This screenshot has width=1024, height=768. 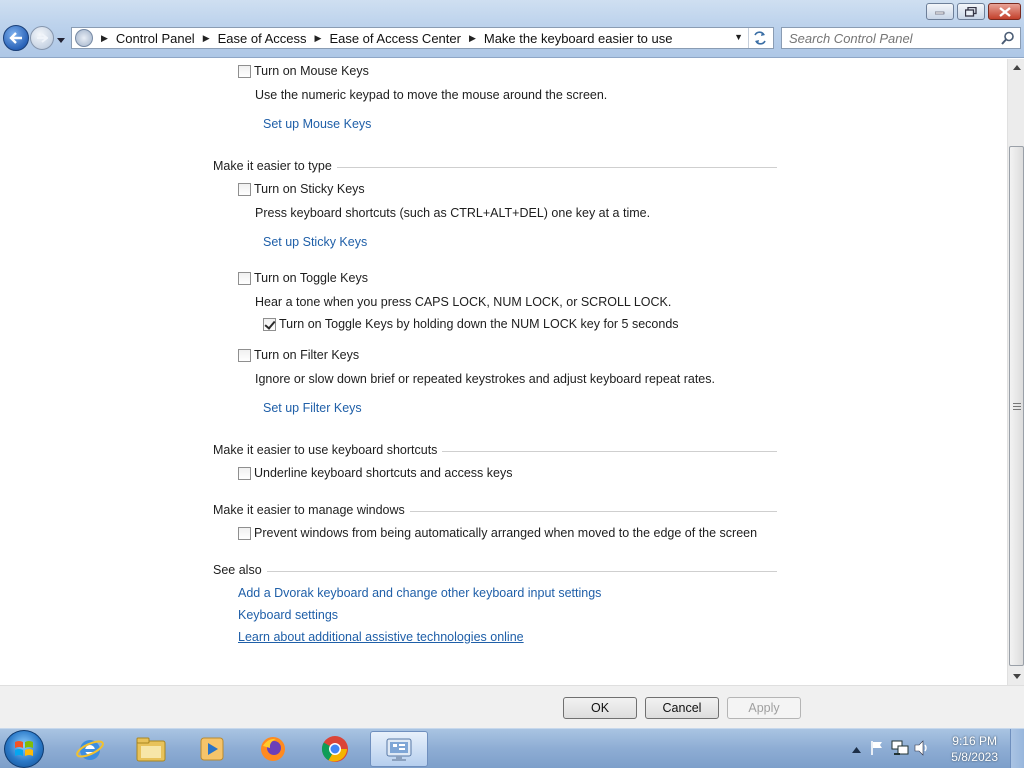 I want to click on search-box, so click(x=901, y=38).